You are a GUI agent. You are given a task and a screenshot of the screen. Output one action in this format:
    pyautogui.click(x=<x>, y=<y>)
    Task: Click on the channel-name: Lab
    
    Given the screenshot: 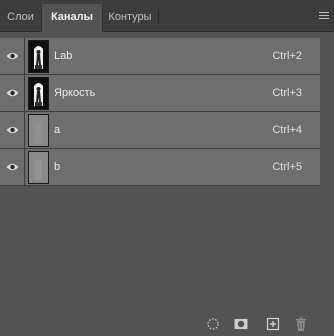 What is the action you would take?
    pyautogui.click(x=63, y=56)
    